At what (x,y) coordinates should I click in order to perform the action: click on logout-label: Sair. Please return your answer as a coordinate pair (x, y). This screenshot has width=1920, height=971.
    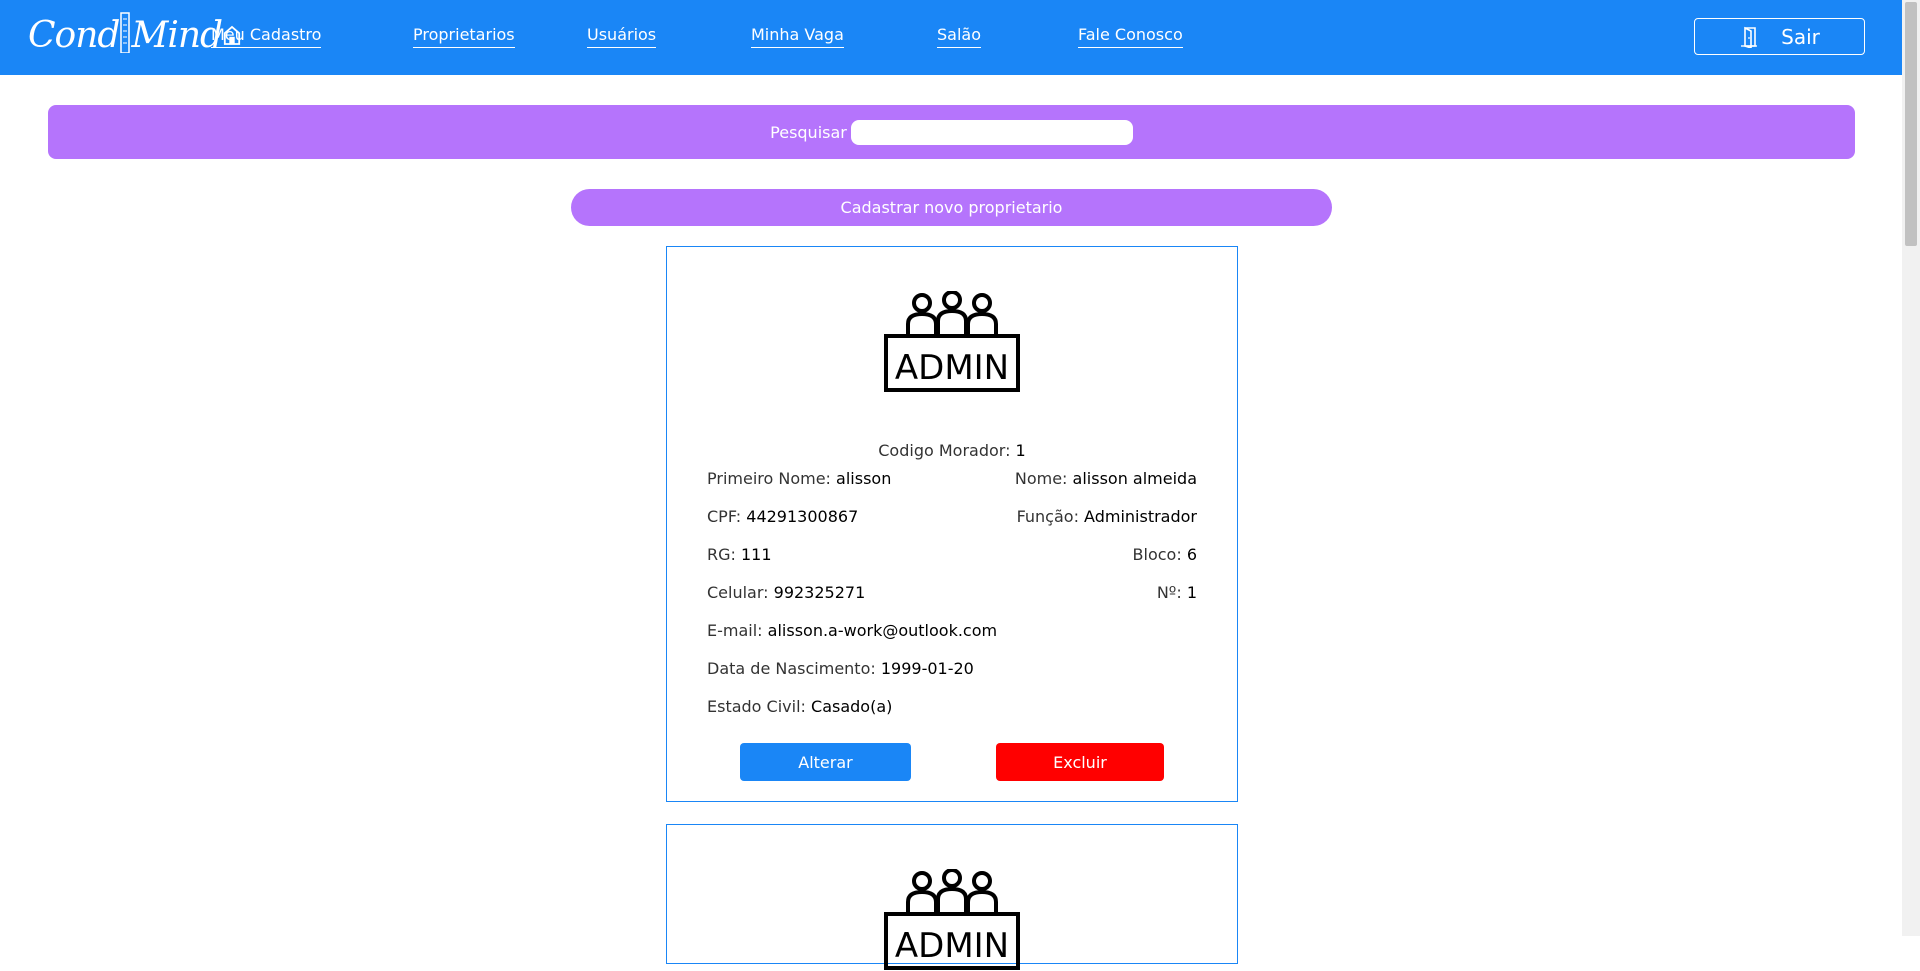
    Looking at the image, I should click on (1800, 36).